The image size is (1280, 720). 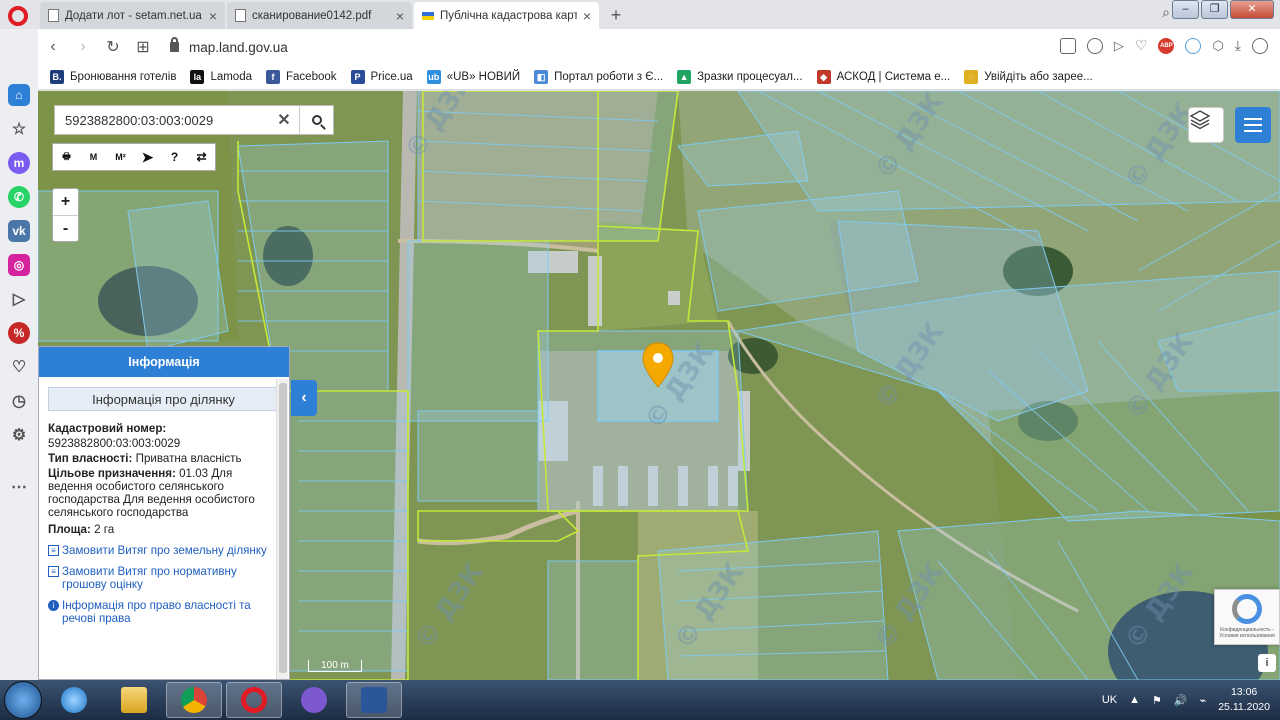 What do you see at coordinates (53, 605) in the screenshot?
I see `info-icon: i` at bounding box center [53, 605].